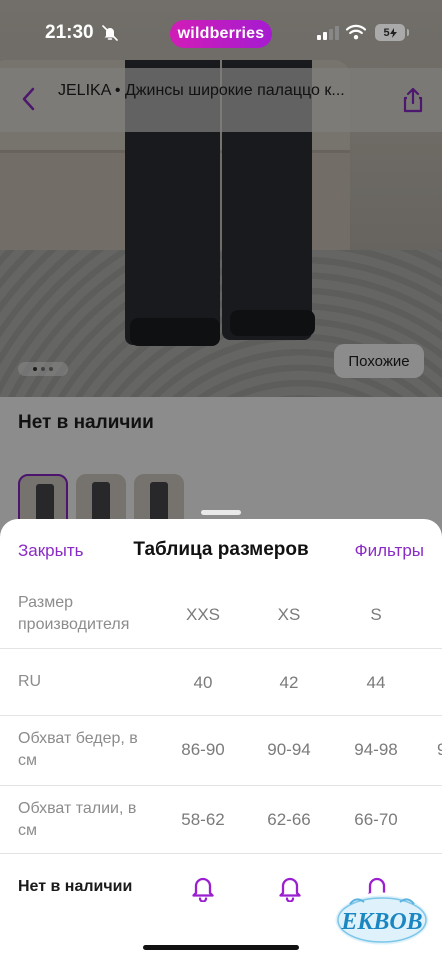 This screenshot has height=960, width=442. I want to click on table-cell: 90-94, so click(289, 749).